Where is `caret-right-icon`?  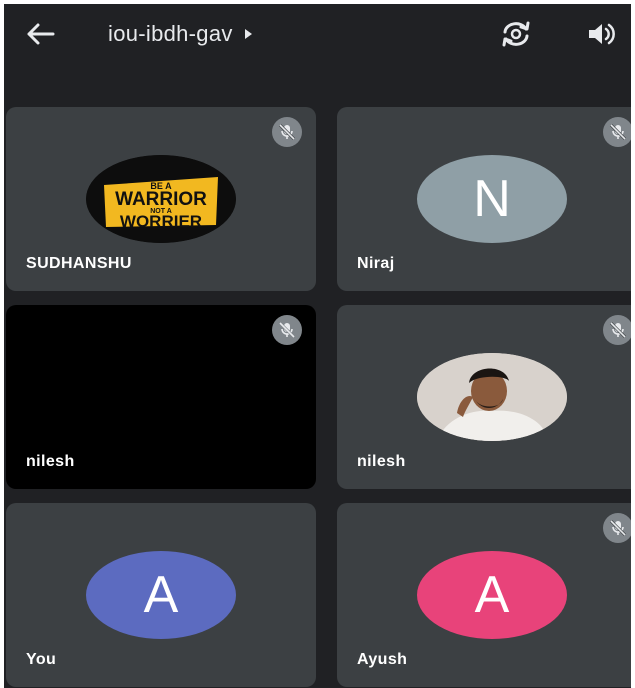
caret-right-icon is located at coordinates (248, 34).